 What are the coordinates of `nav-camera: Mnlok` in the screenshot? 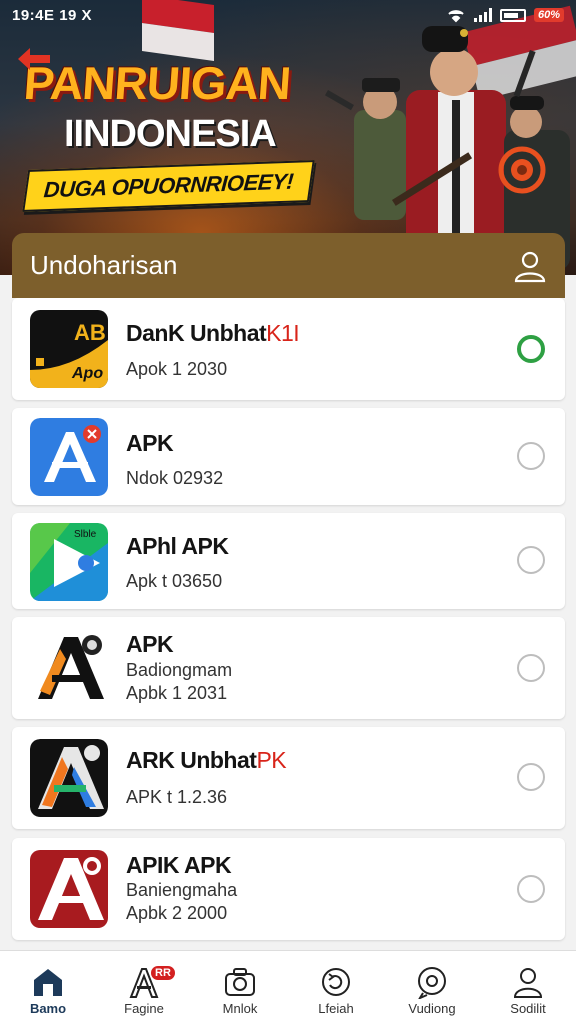 It's located at (240, 987).